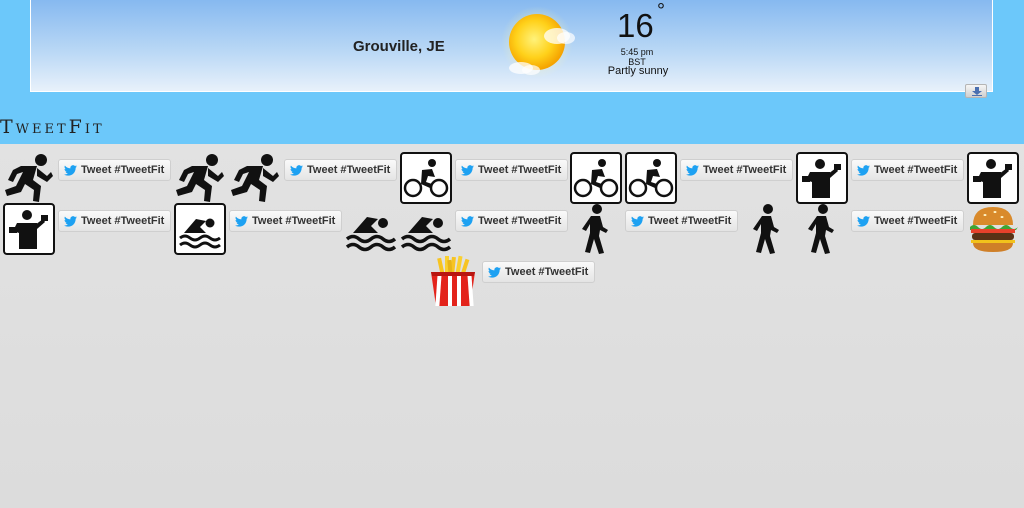 This screenshot has height=508, width=1024. I want to click on weather-condition: Partly sunny, so click(638, 71).